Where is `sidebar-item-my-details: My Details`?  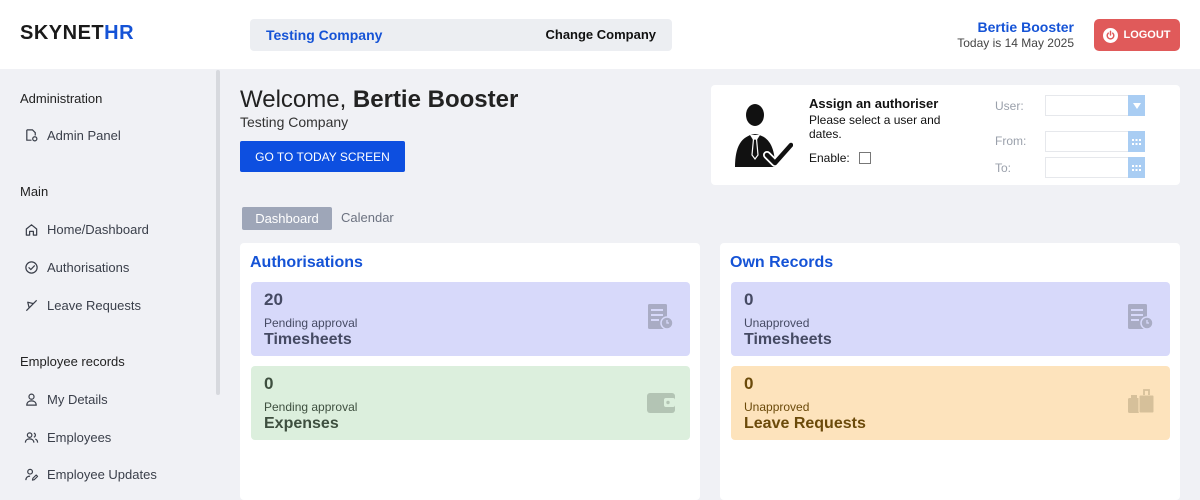
sidebar-item-my-details: My Details is located at coordinates (66, 399).